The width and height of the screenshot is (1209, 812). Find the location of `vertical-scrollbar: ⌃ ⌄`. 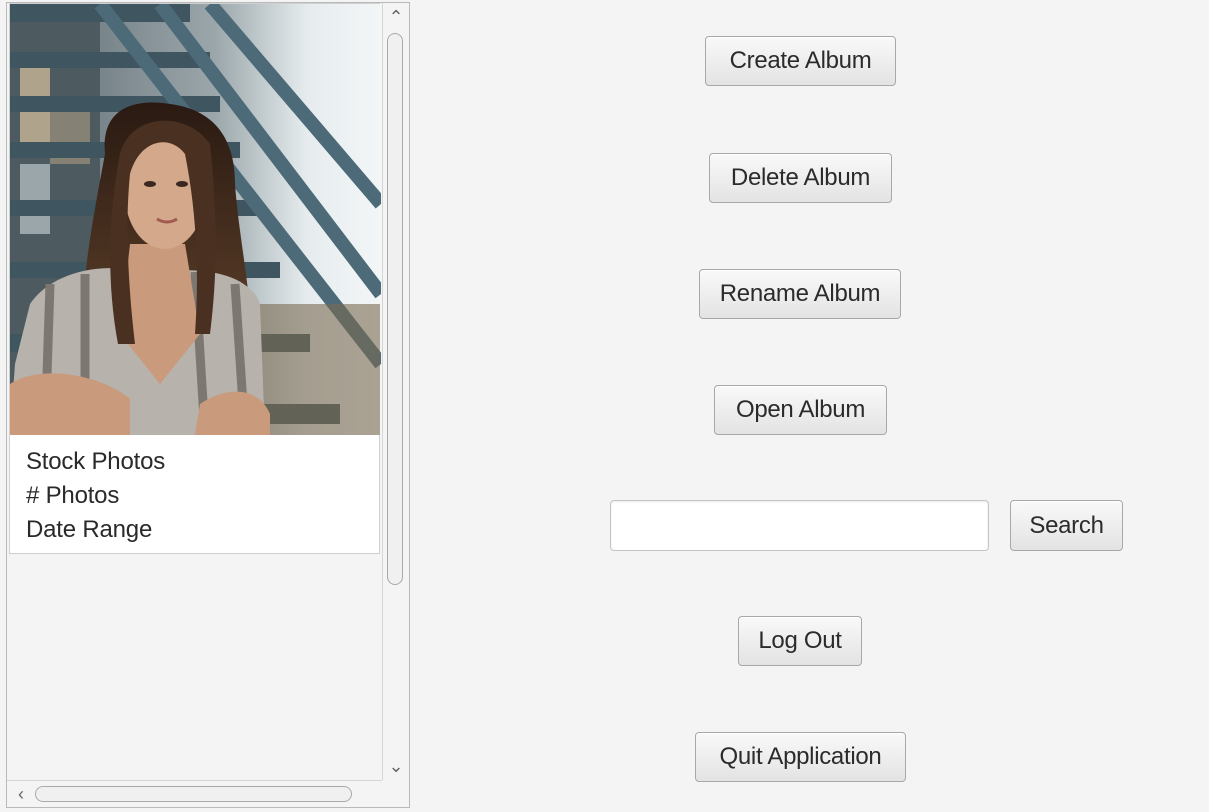

vertical-scrollbar: ⌃ ⌄ is located at coordinates (395, 391).